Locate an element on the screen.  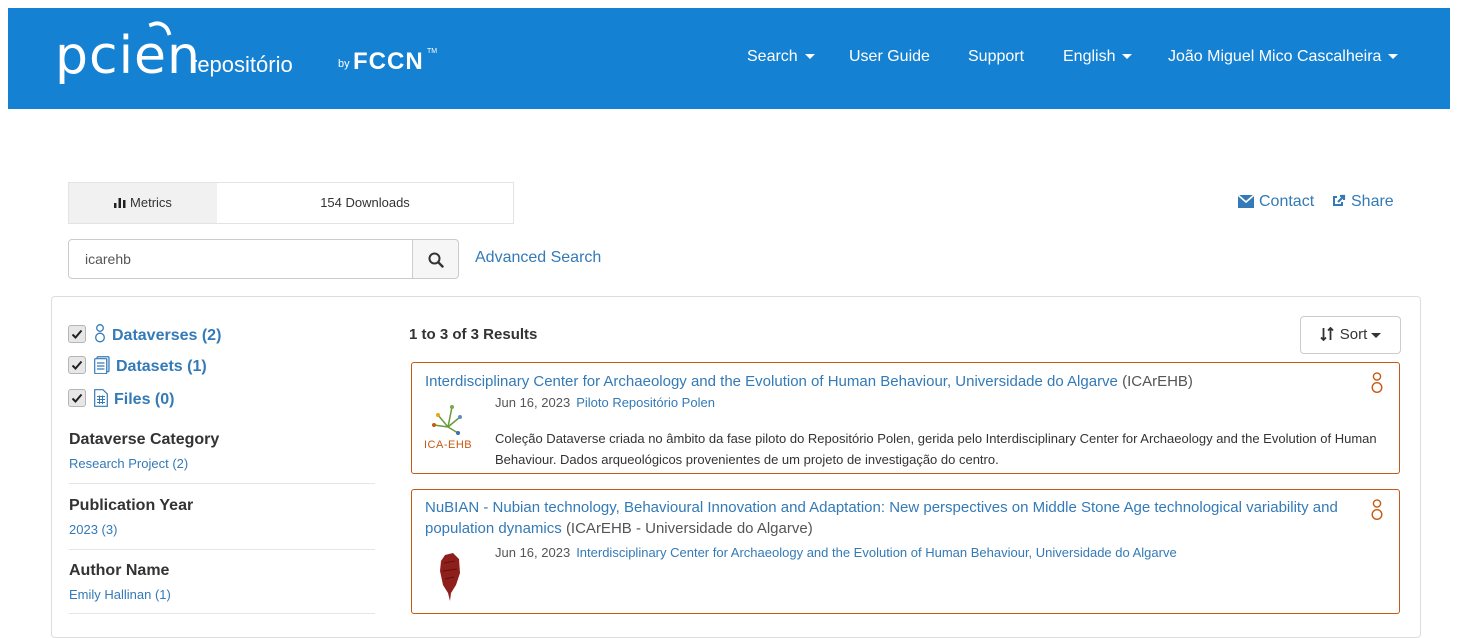
icarehb-logo-icon is located at coordinates (447, 420).